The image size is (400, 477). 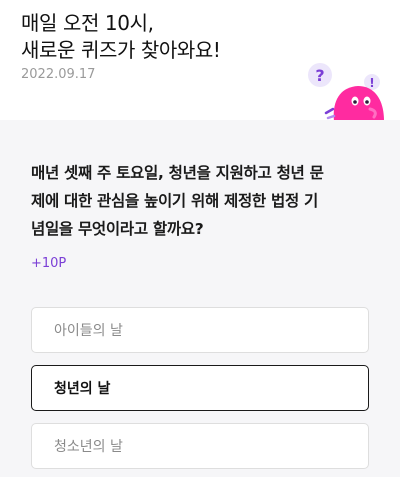 I want to click on answer-option-label: 청소년의 날, so click(x=88, y=447).